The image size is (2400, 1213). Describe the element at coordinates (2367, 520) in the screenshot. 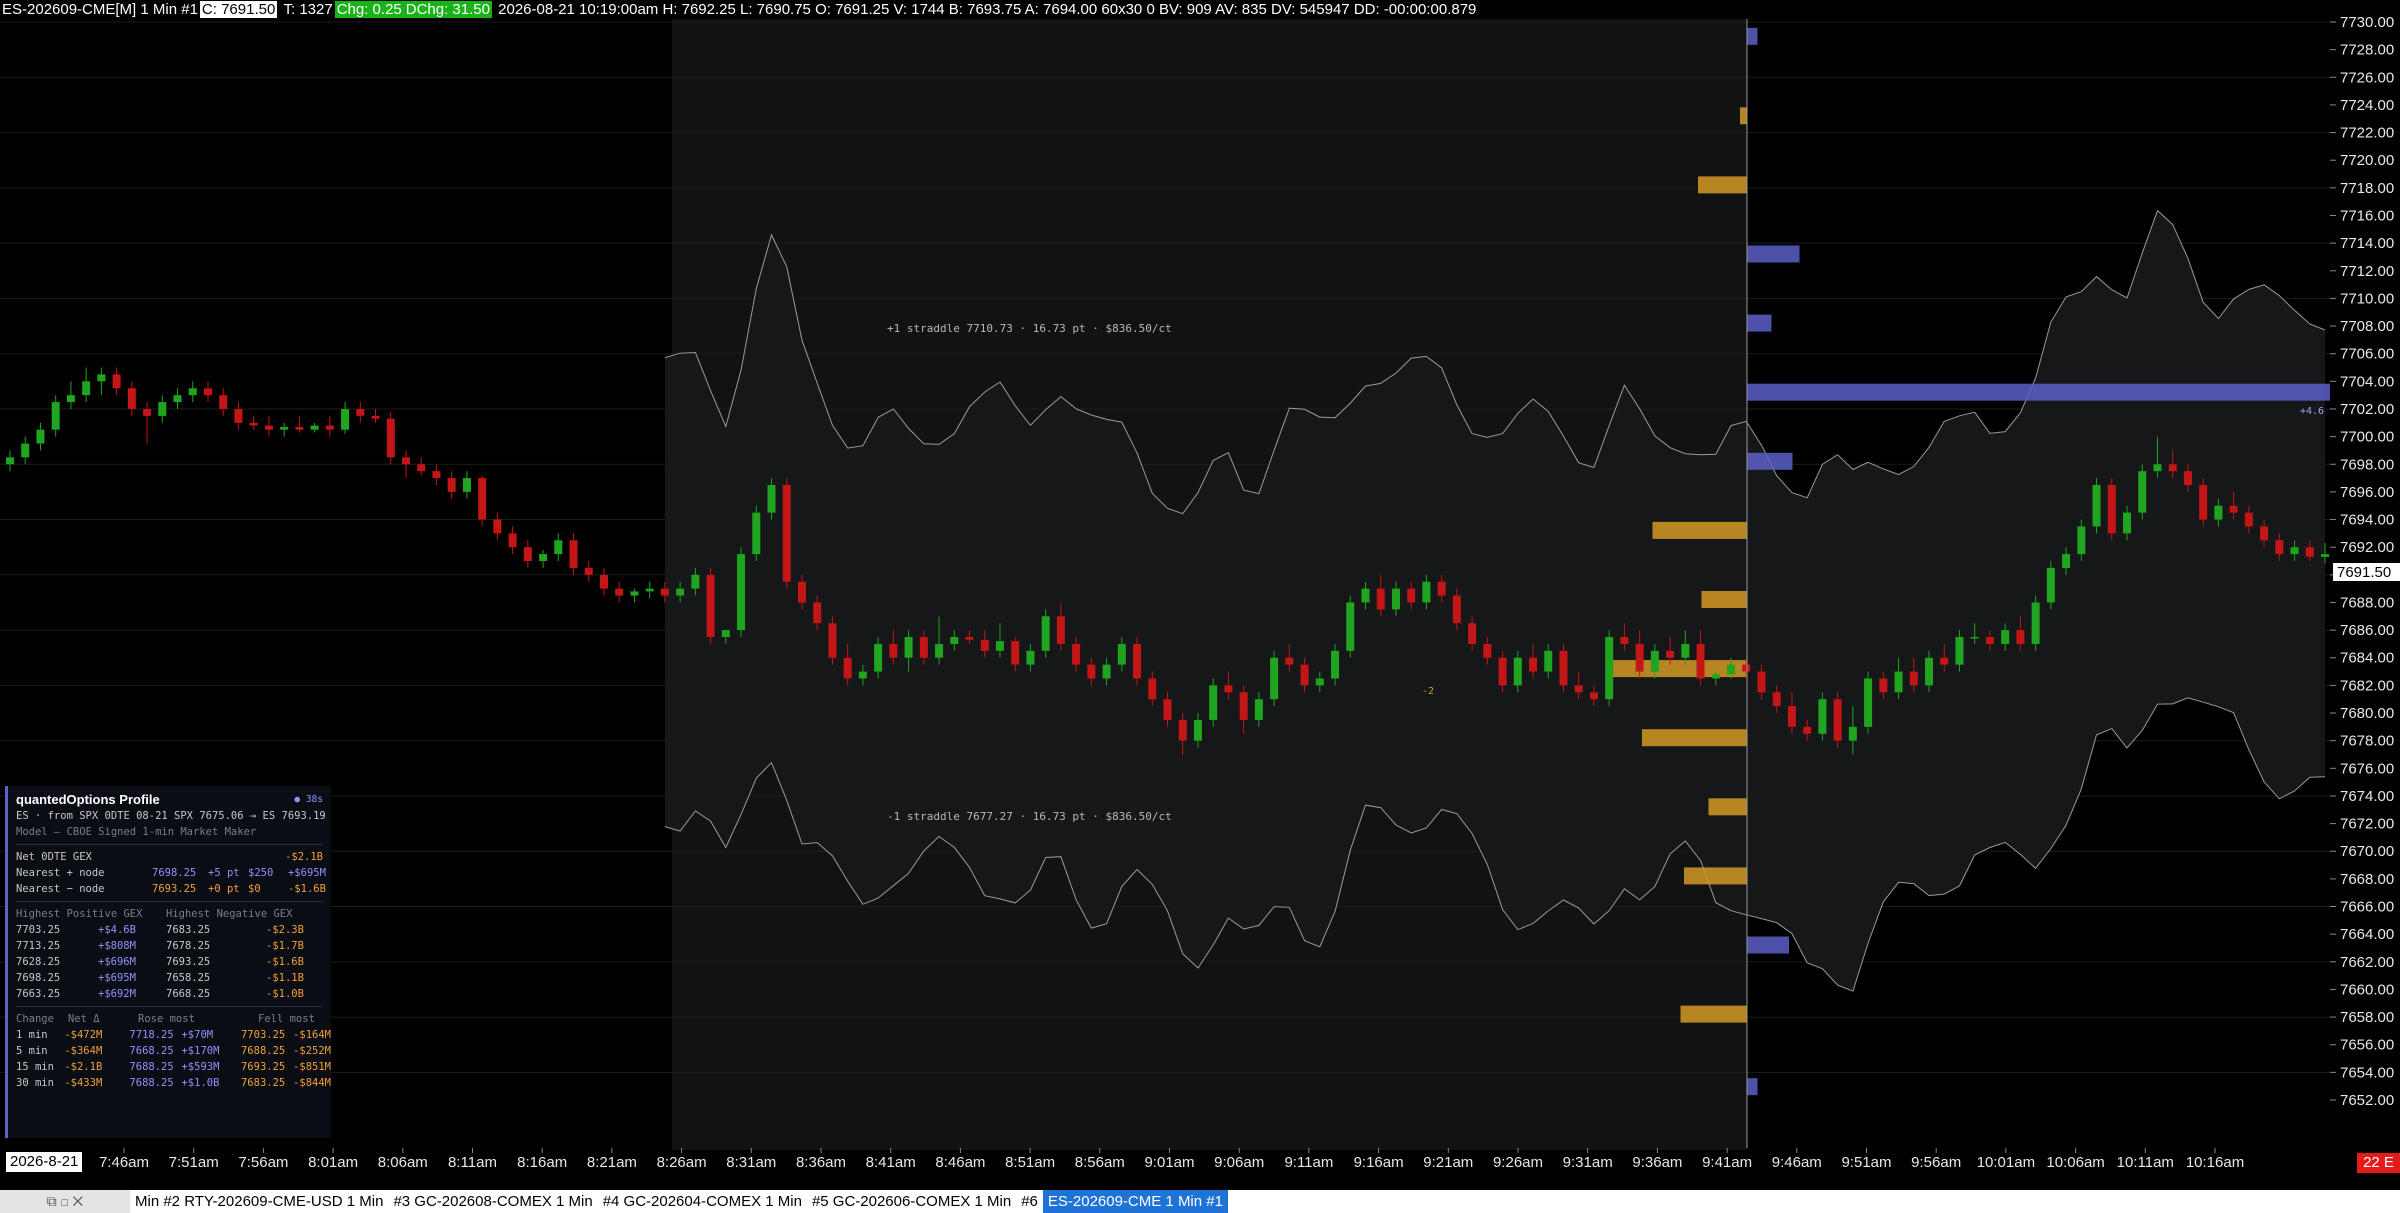

I see `price-tick-label: 7694.00` at that location.